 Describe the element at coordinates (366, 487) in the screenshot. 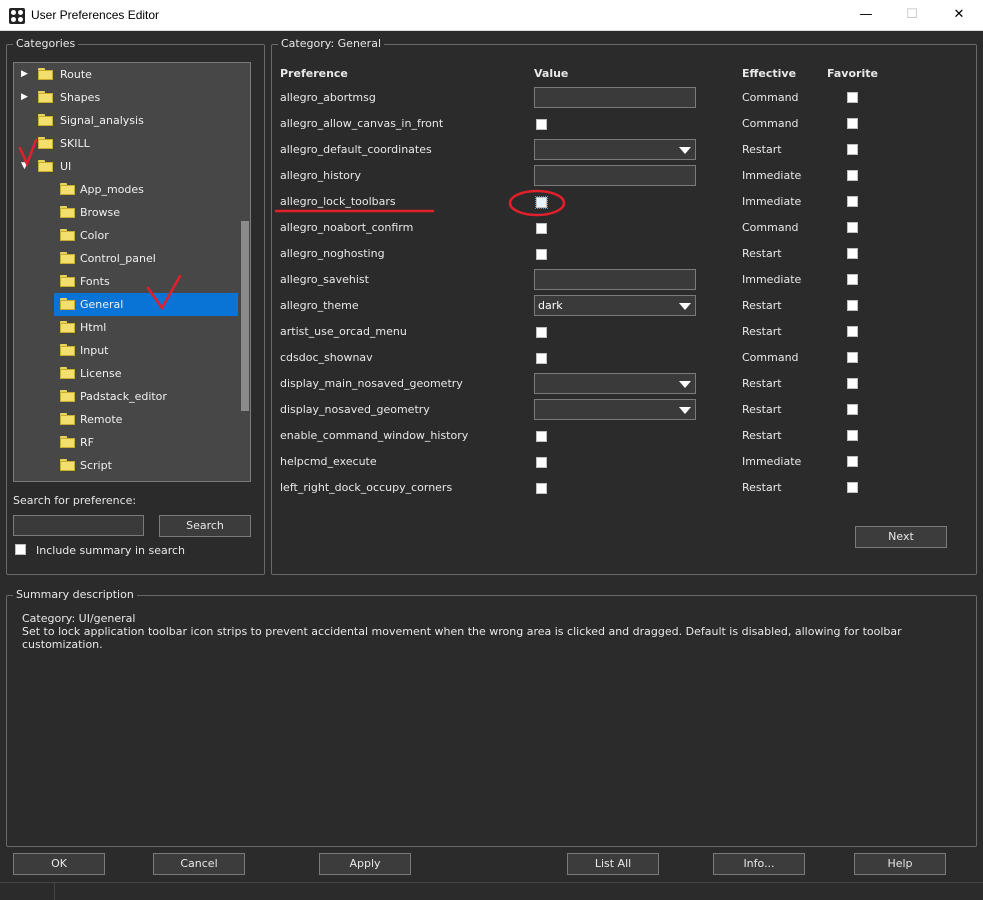

I see `preference-name: left_right_dock_occupy_corners` at that location.